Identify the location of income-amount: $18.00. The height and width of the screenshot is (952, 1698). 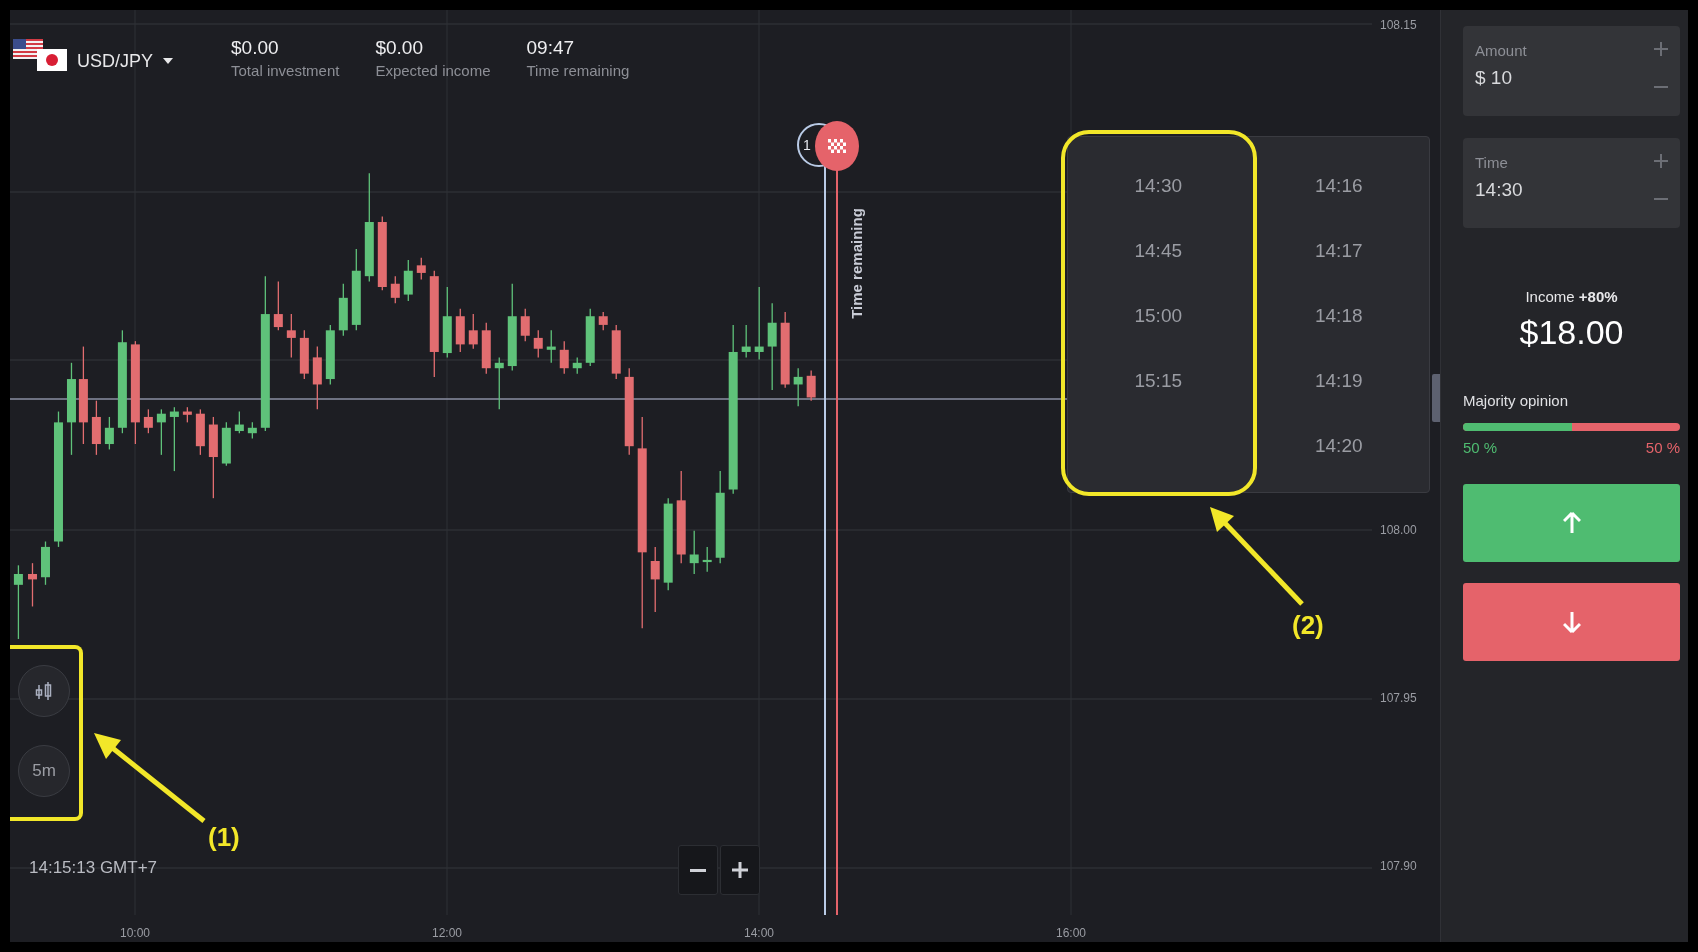
(1571, 332).